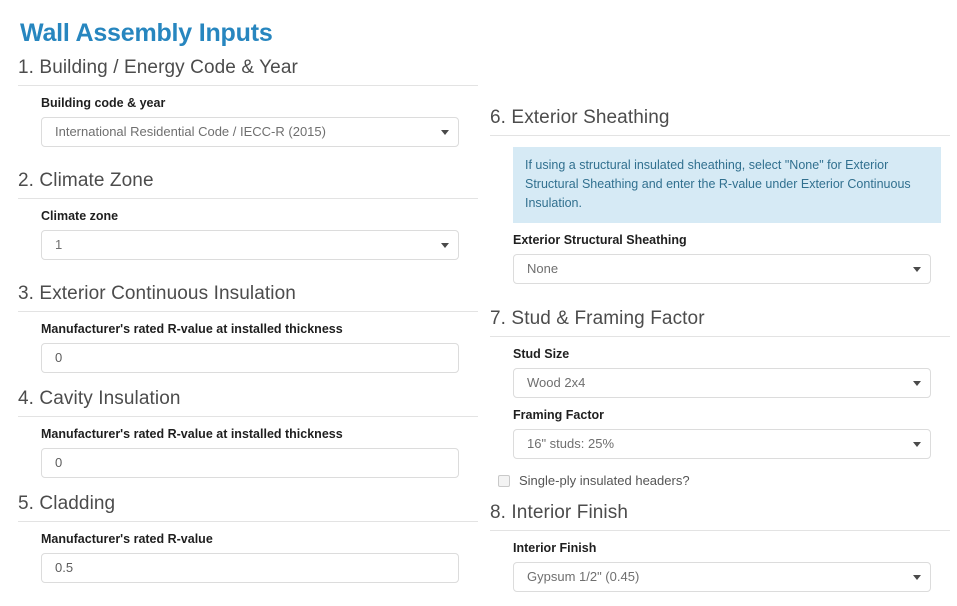 This screenshot has width=957, height=606. What do you see at coordinates (248, 297) in the screenshot?
I see `section-heading: 3. Exterior Continuous Insulation` at bounding box center [248, 297].